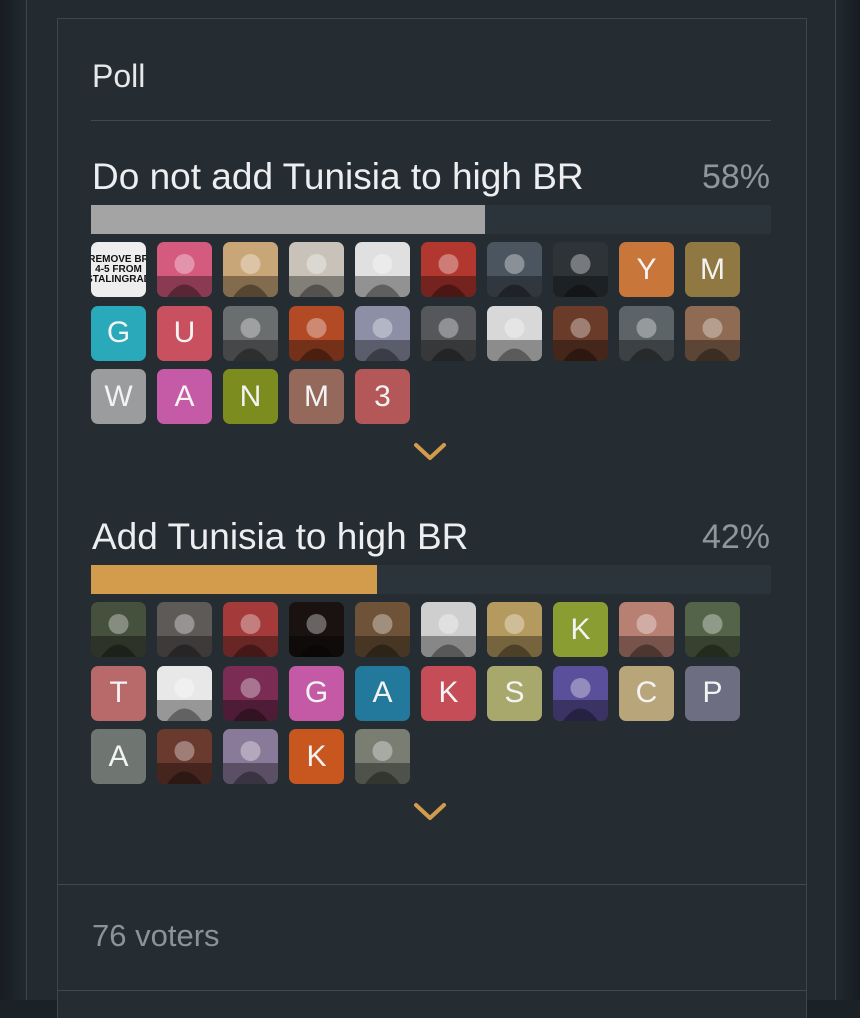 The width and height of the screenshot is (860, 1018). Describe the element at coordinates (118, 269) in the screenshot. I see `avatar-text-image: REMOVE BR 4-5 FROM STALINGRAD` at that location.